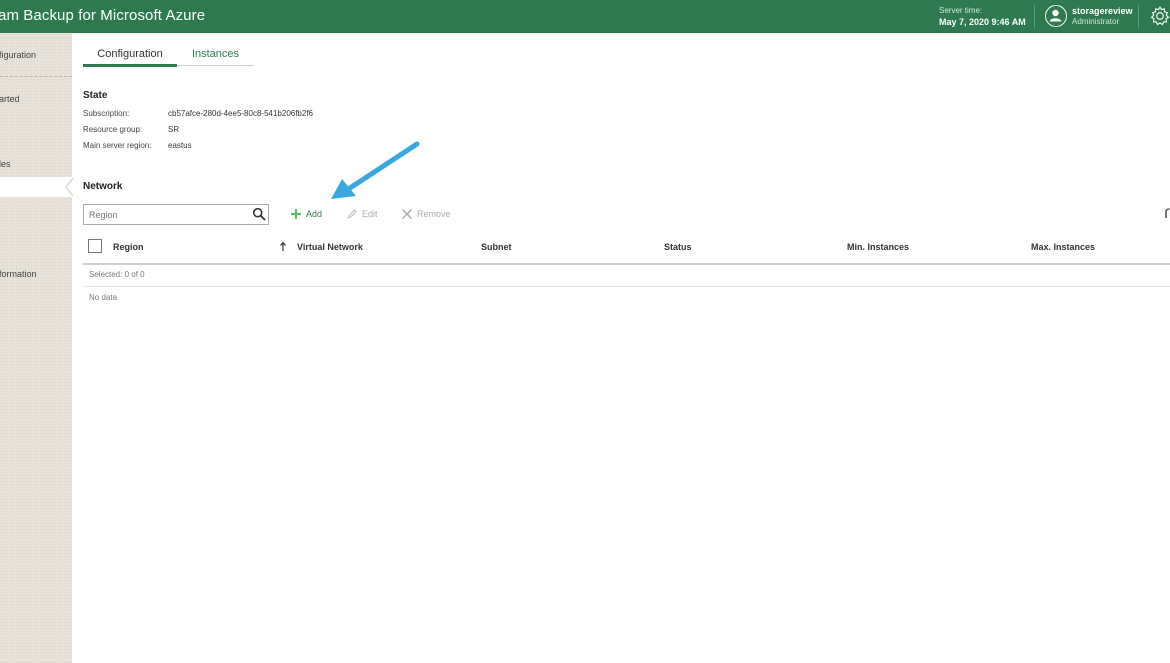 The image size is (1170, 663). I want to click on search-icon, so click(259, 214).